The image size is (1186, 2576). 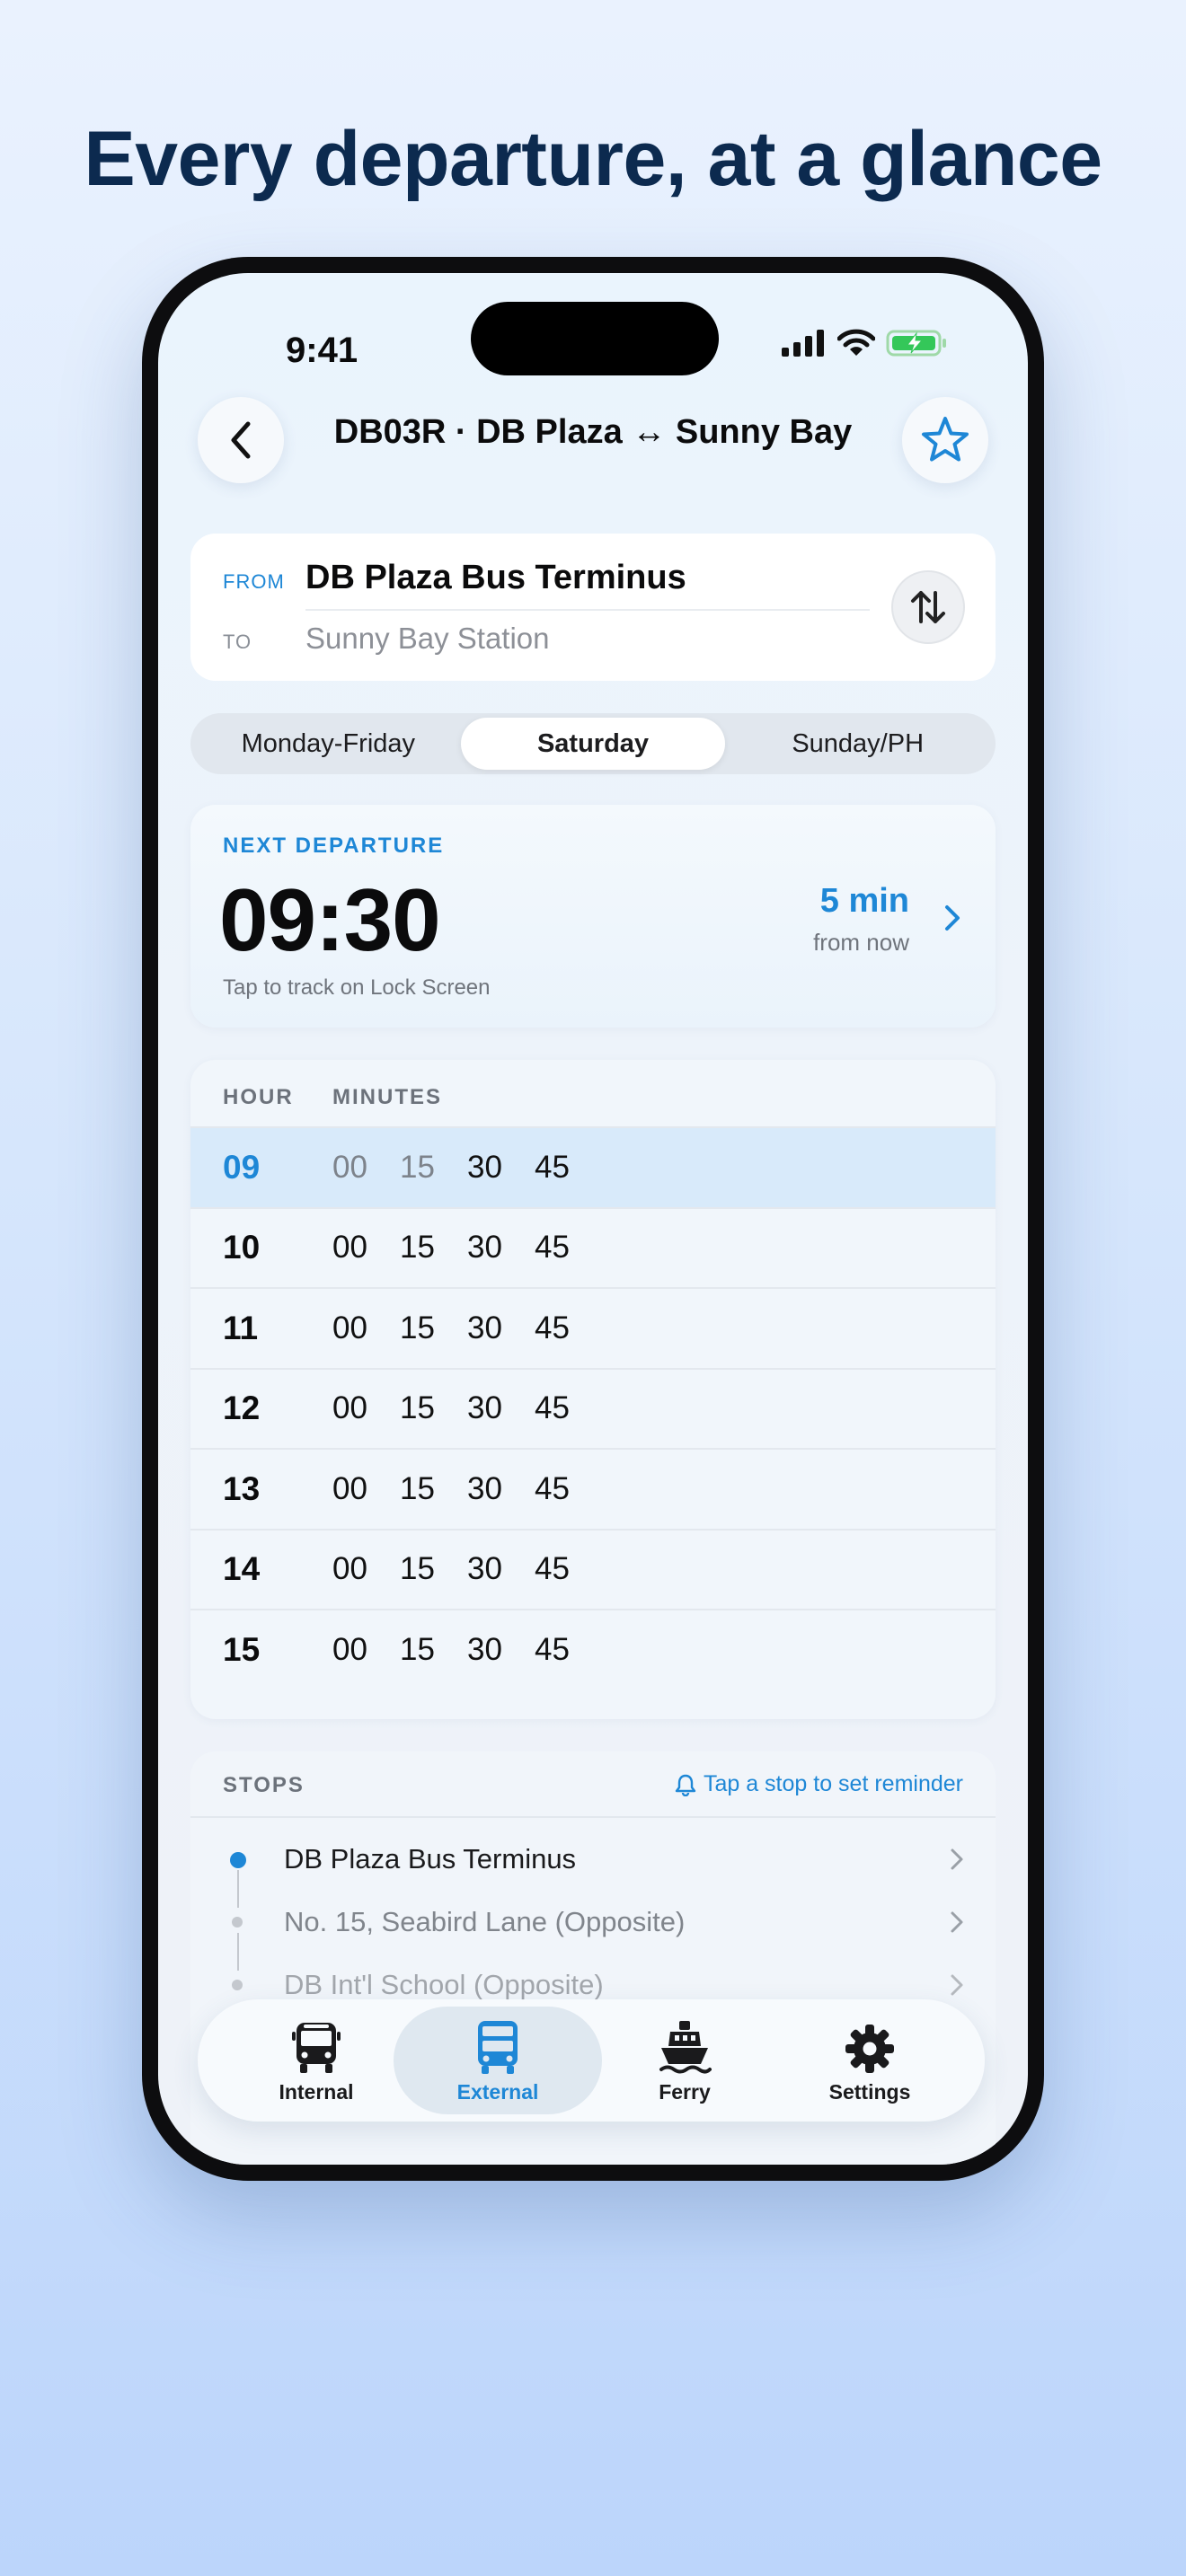 I want to click on tab-saturday: Saturday, so click(x=593, y=744).